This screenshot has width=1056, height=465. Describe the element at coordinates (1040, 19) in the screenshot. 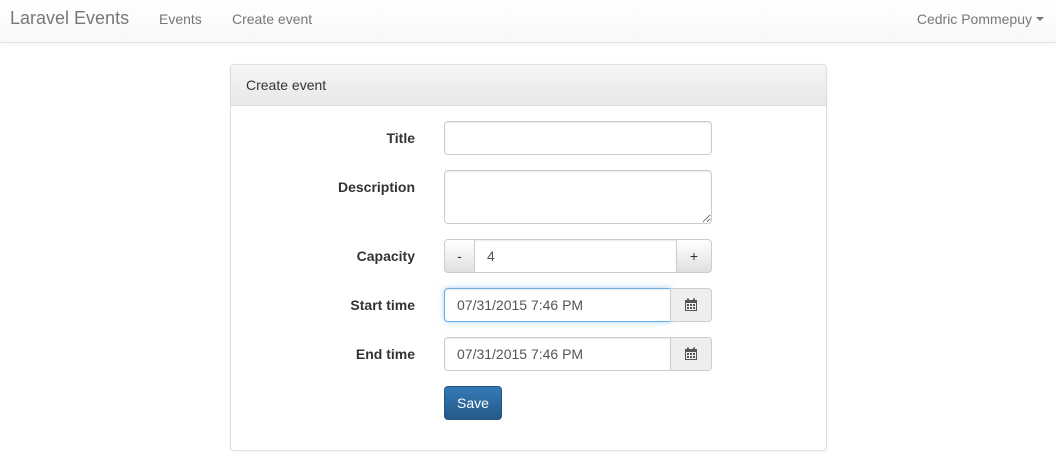

I see `caret-down-icon` at that location.